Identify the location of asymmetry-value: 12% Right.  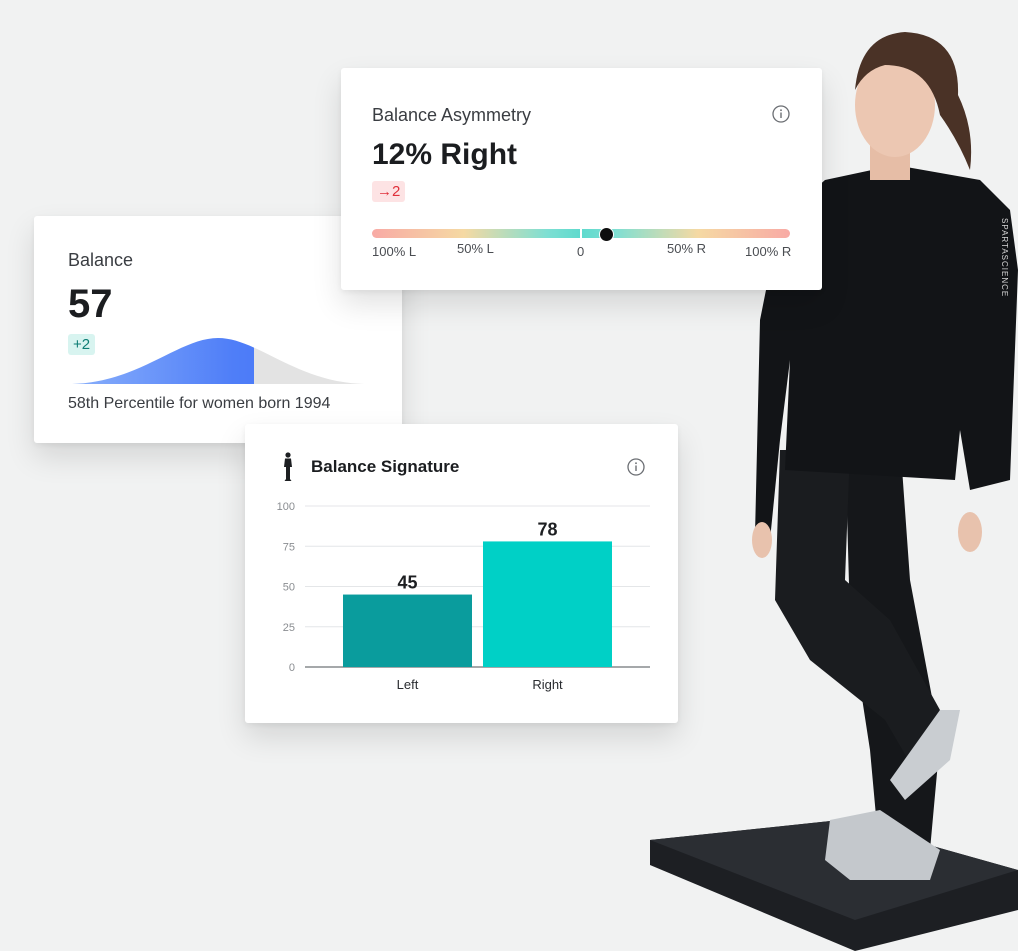
(445, 154).